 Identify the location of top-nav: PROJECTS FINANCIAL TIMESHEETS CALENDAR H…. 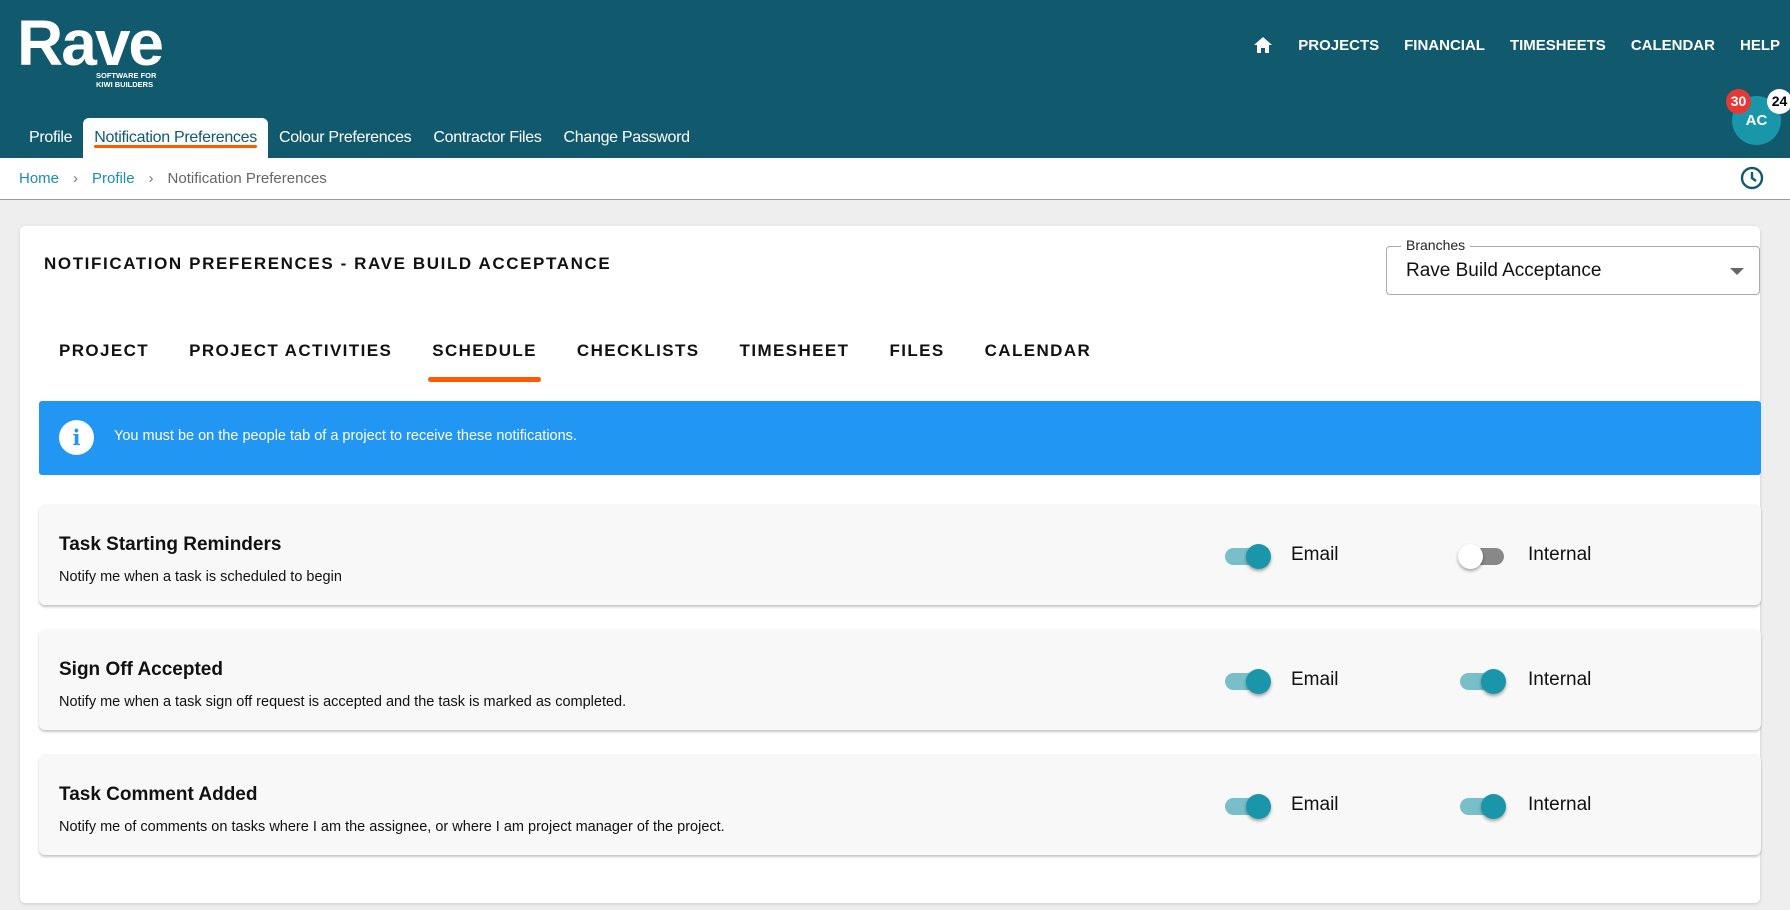
(1516, 45).